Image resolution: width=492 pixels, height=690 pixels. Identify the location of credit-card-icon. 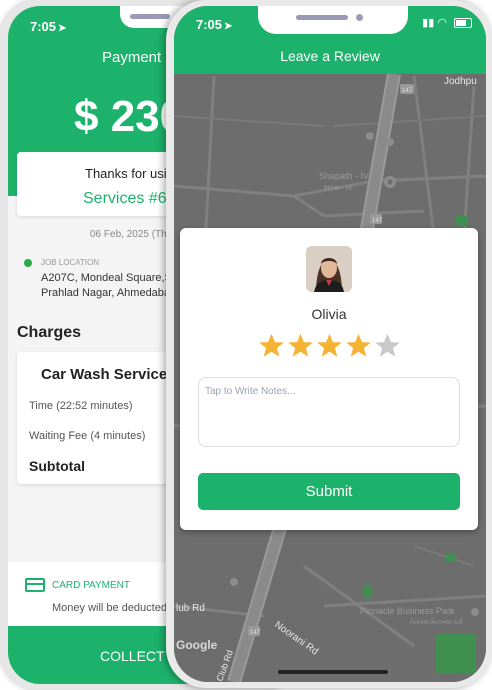
(35, 585).